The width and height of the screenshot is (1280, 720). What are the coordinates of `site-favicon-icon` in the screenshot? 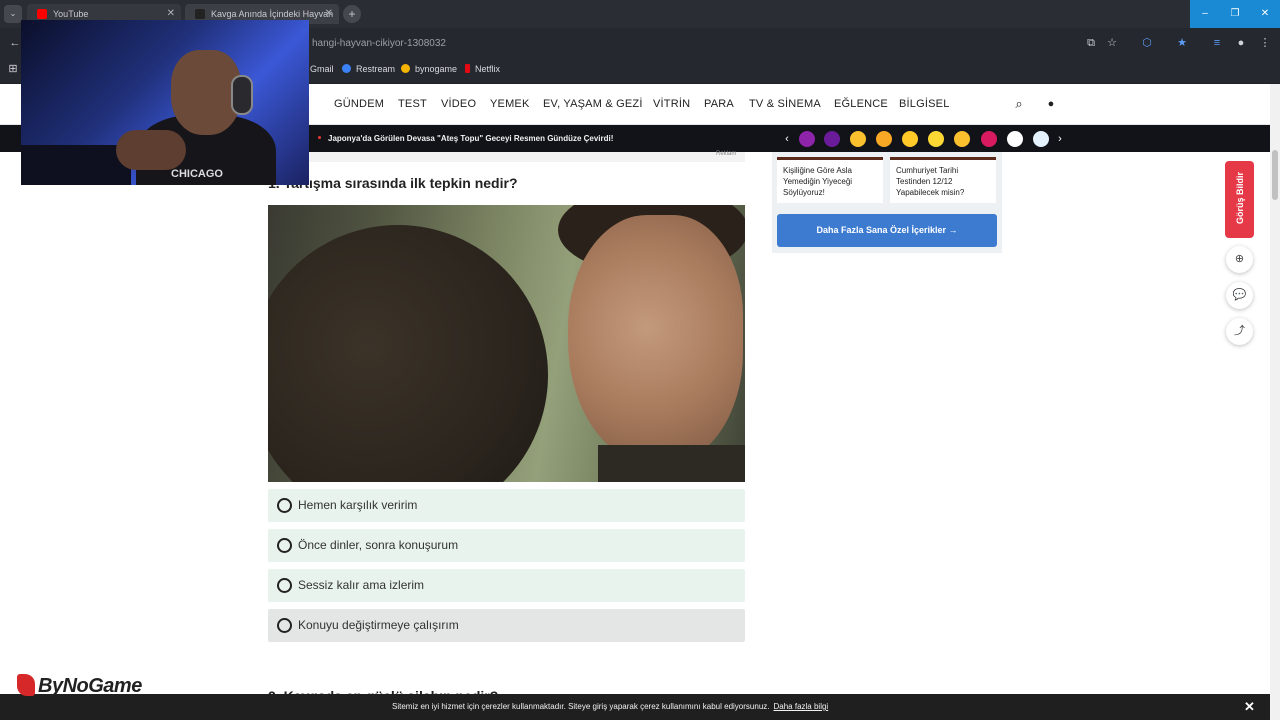 It's located at (200, 14).